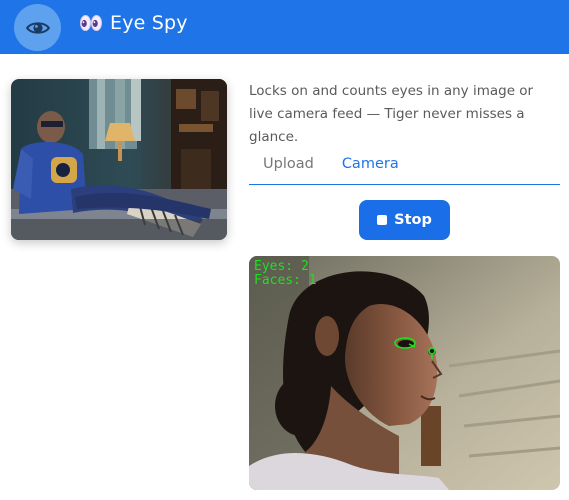 The image size is (569, 500). I want to click on source-tabs: Upload Camera, so click(404, 167).